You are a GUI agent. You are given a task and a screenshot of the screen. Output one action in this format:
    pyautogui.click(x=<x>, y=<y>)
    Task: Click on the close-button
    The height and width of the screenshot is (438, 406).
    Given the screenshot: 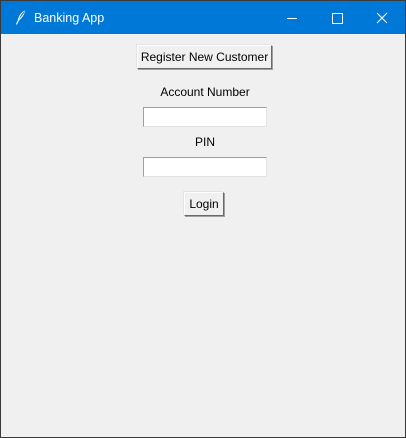 What is the action you would take?
    pyautogui.click(x=382, y=17)
    